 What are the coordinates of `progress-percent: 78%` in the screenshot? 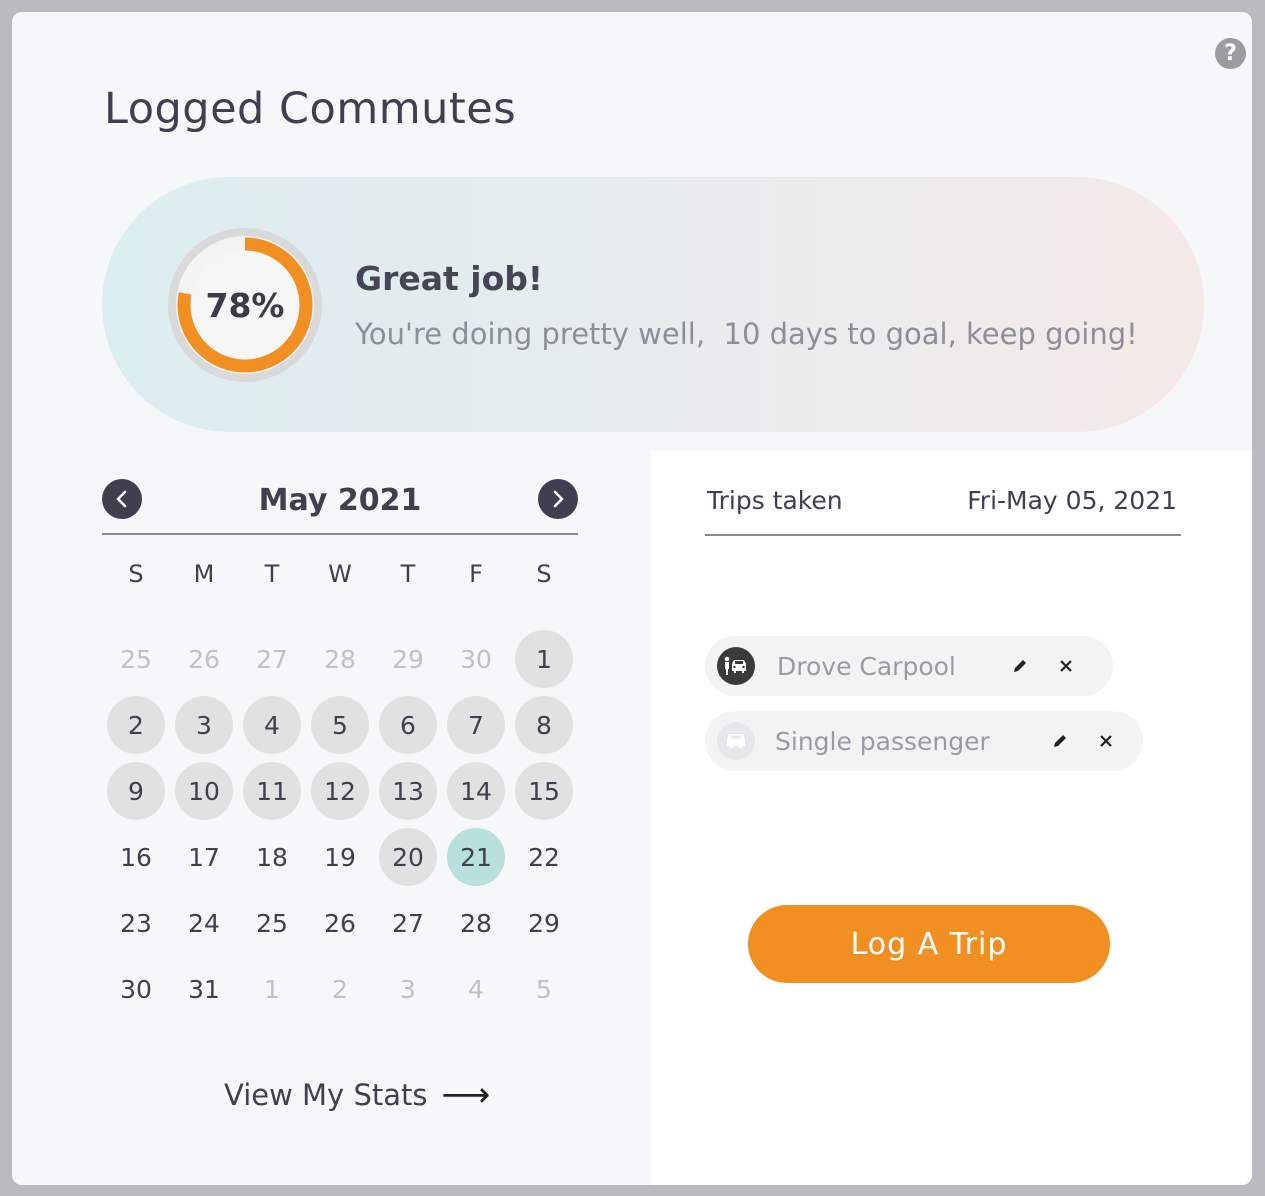 It's located at (245, 305).